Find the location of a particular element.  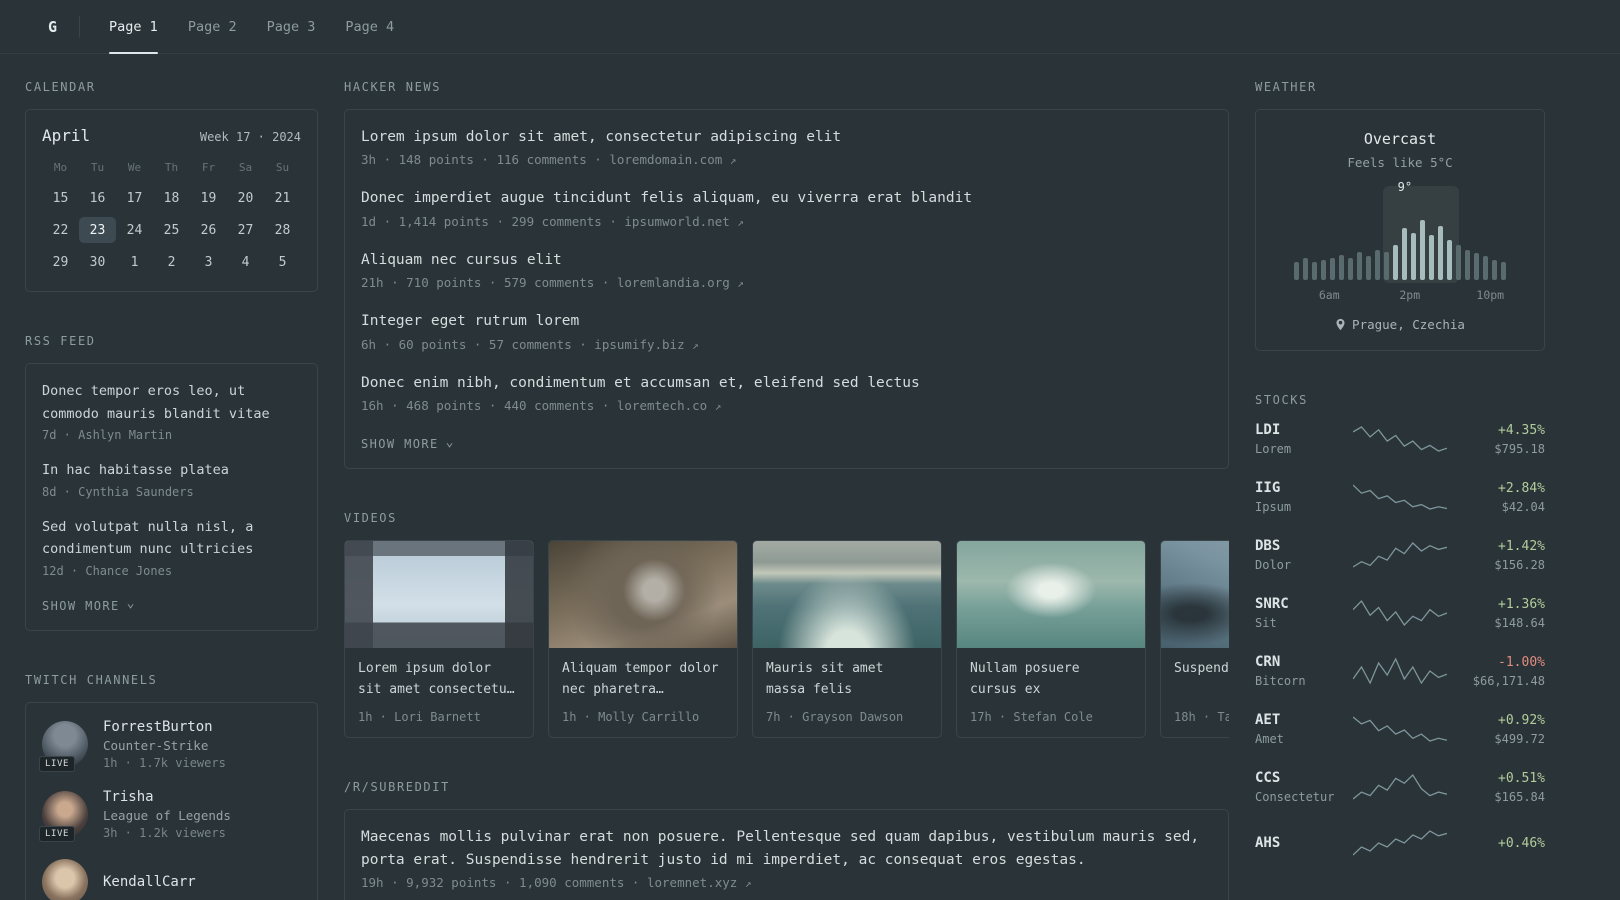

video-meta: 1h · Lori Barnett is located at coordinates (419, 717).